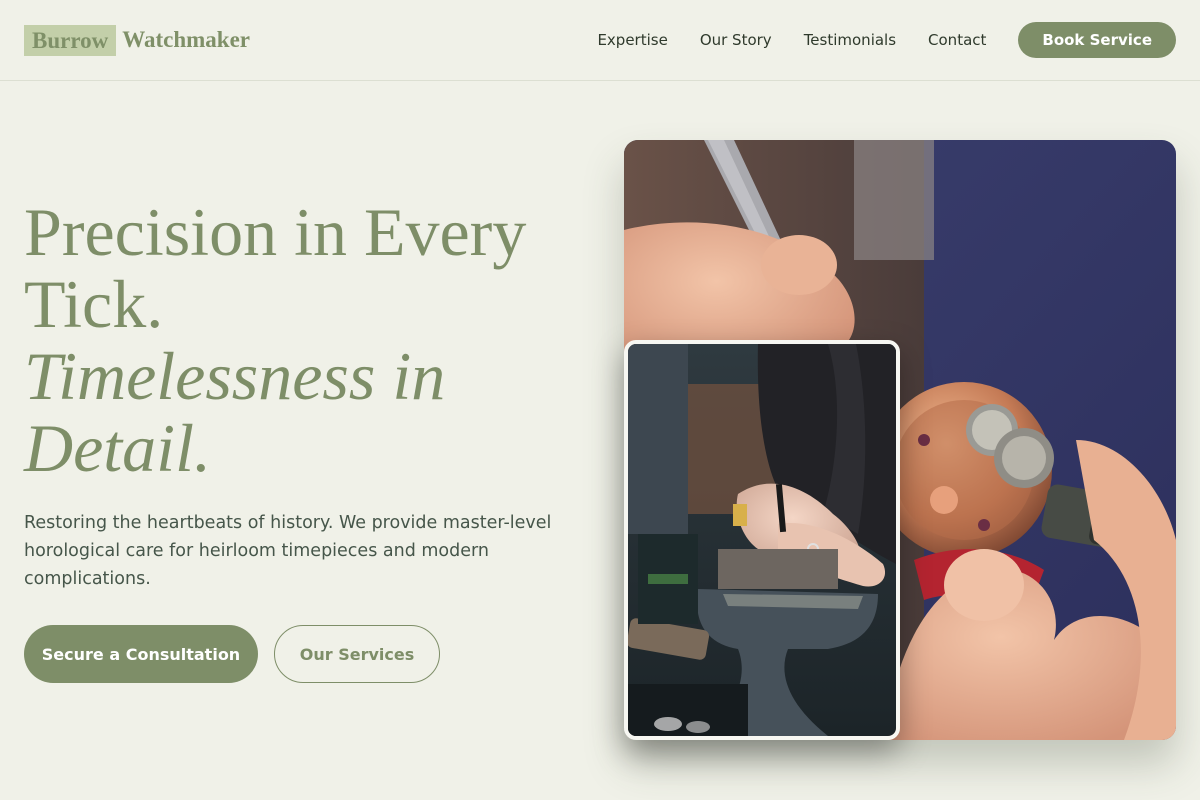 The width and height of the screenshot is (1200, 800). I want to click on hero-title-line-3: Timelessness in, so click(235, 376).